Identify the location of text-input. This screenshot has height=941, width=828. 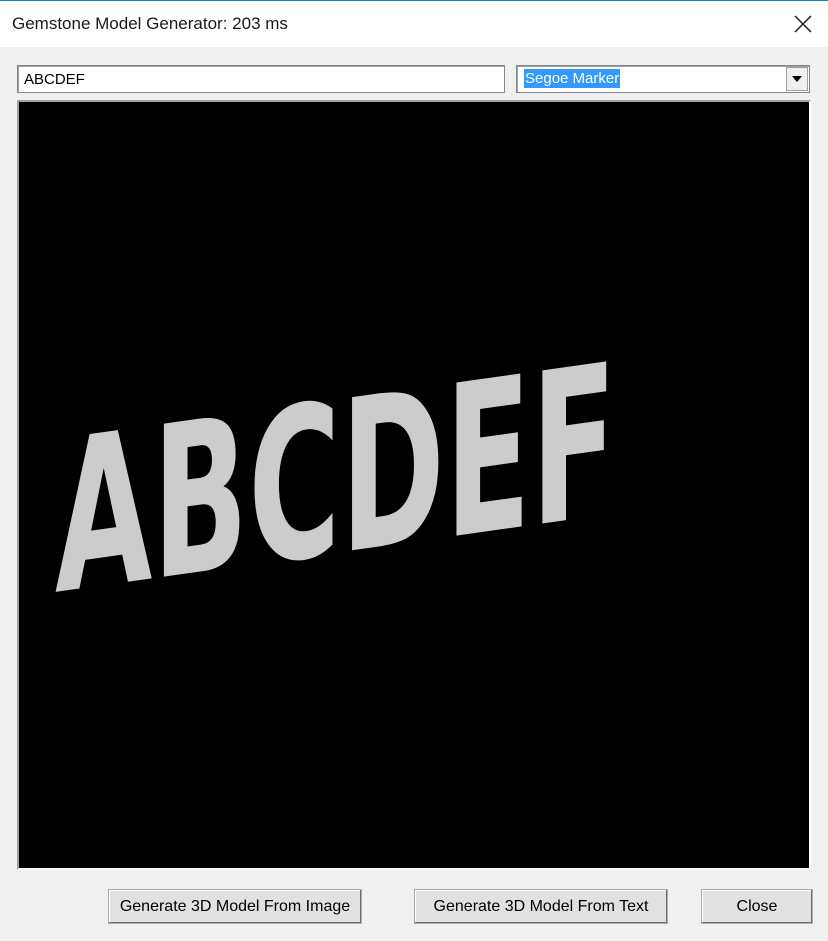
(261, 79).